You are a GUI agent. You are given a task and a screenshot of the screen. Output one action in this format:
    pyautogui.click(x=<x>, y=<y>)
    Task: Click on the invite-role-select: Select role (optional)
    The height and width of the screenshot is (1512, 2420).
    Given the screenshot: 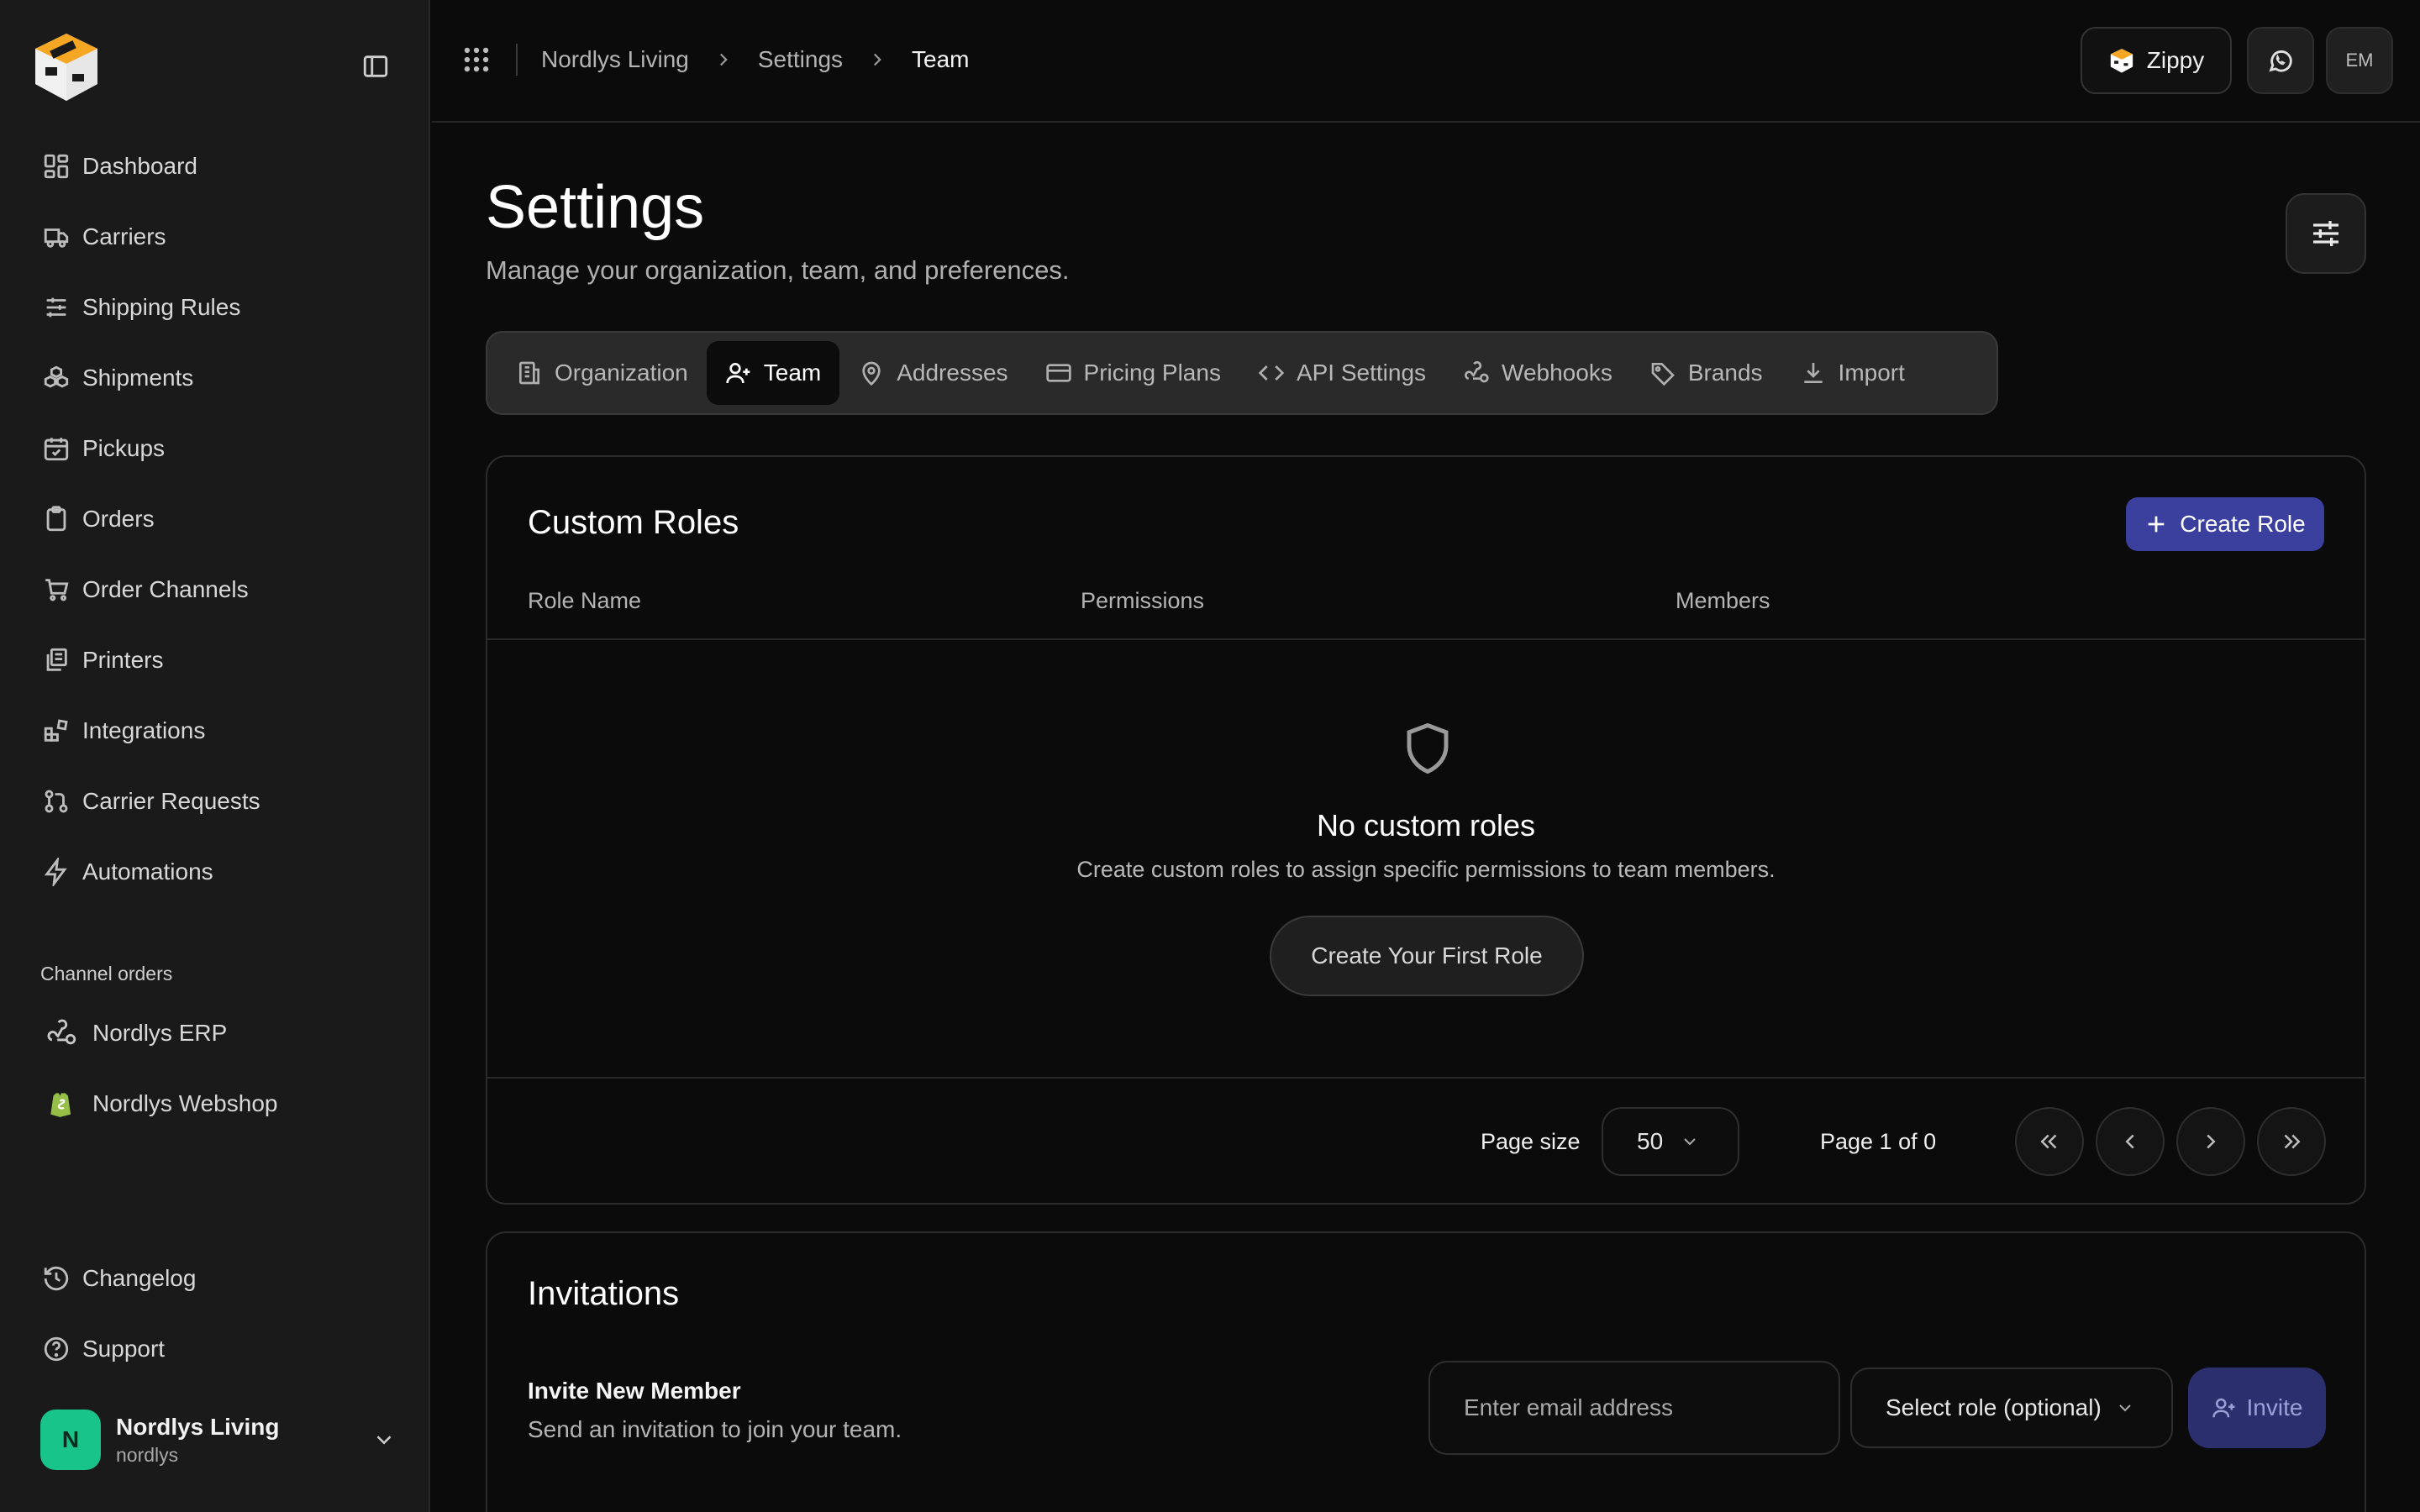 What is the action you would take?
    pyautogui.click(x=2011, y=1408)
    